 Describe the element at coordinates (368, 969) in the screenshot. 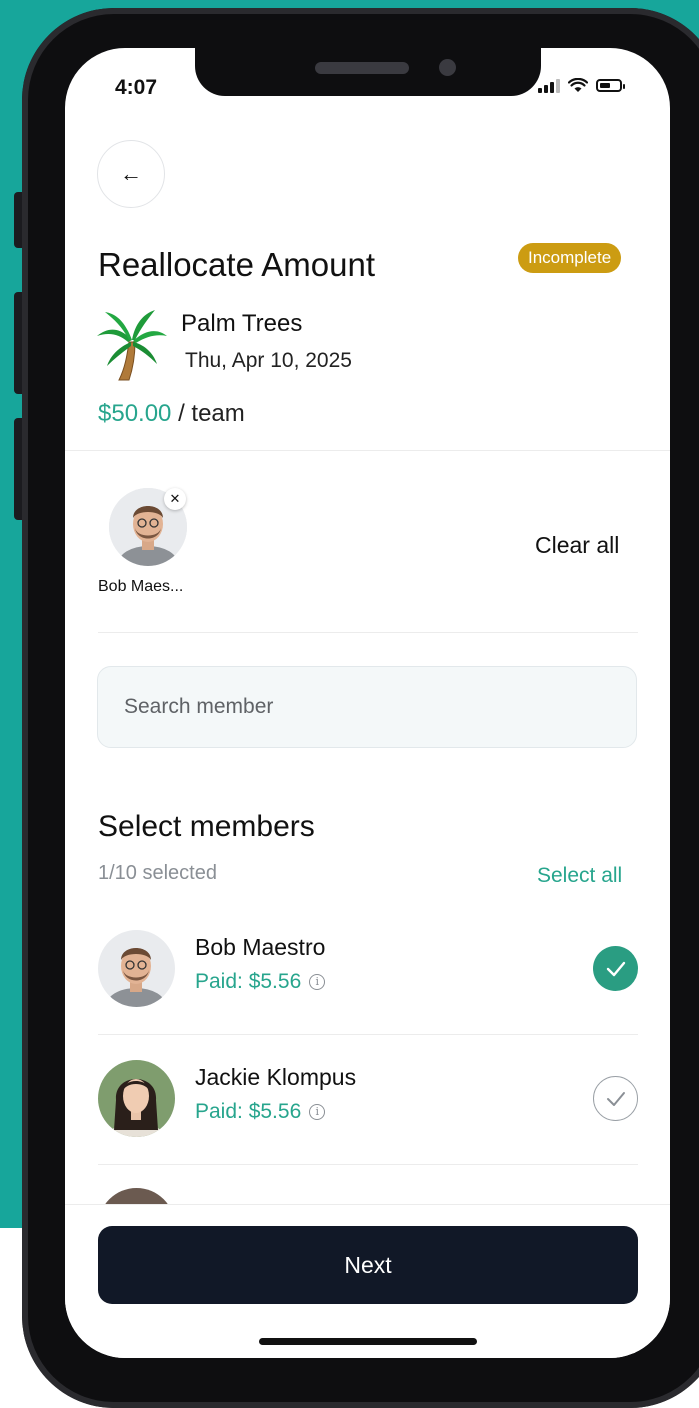

I see `member-row: Bob Maestro Paid: $5.56 i` at that location.